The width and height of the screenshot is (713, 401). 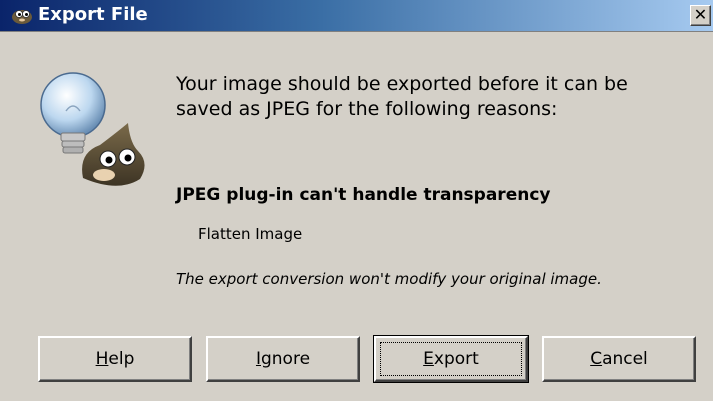 I want to click on ignore-button: Ignore, so click(x=283, y=359).